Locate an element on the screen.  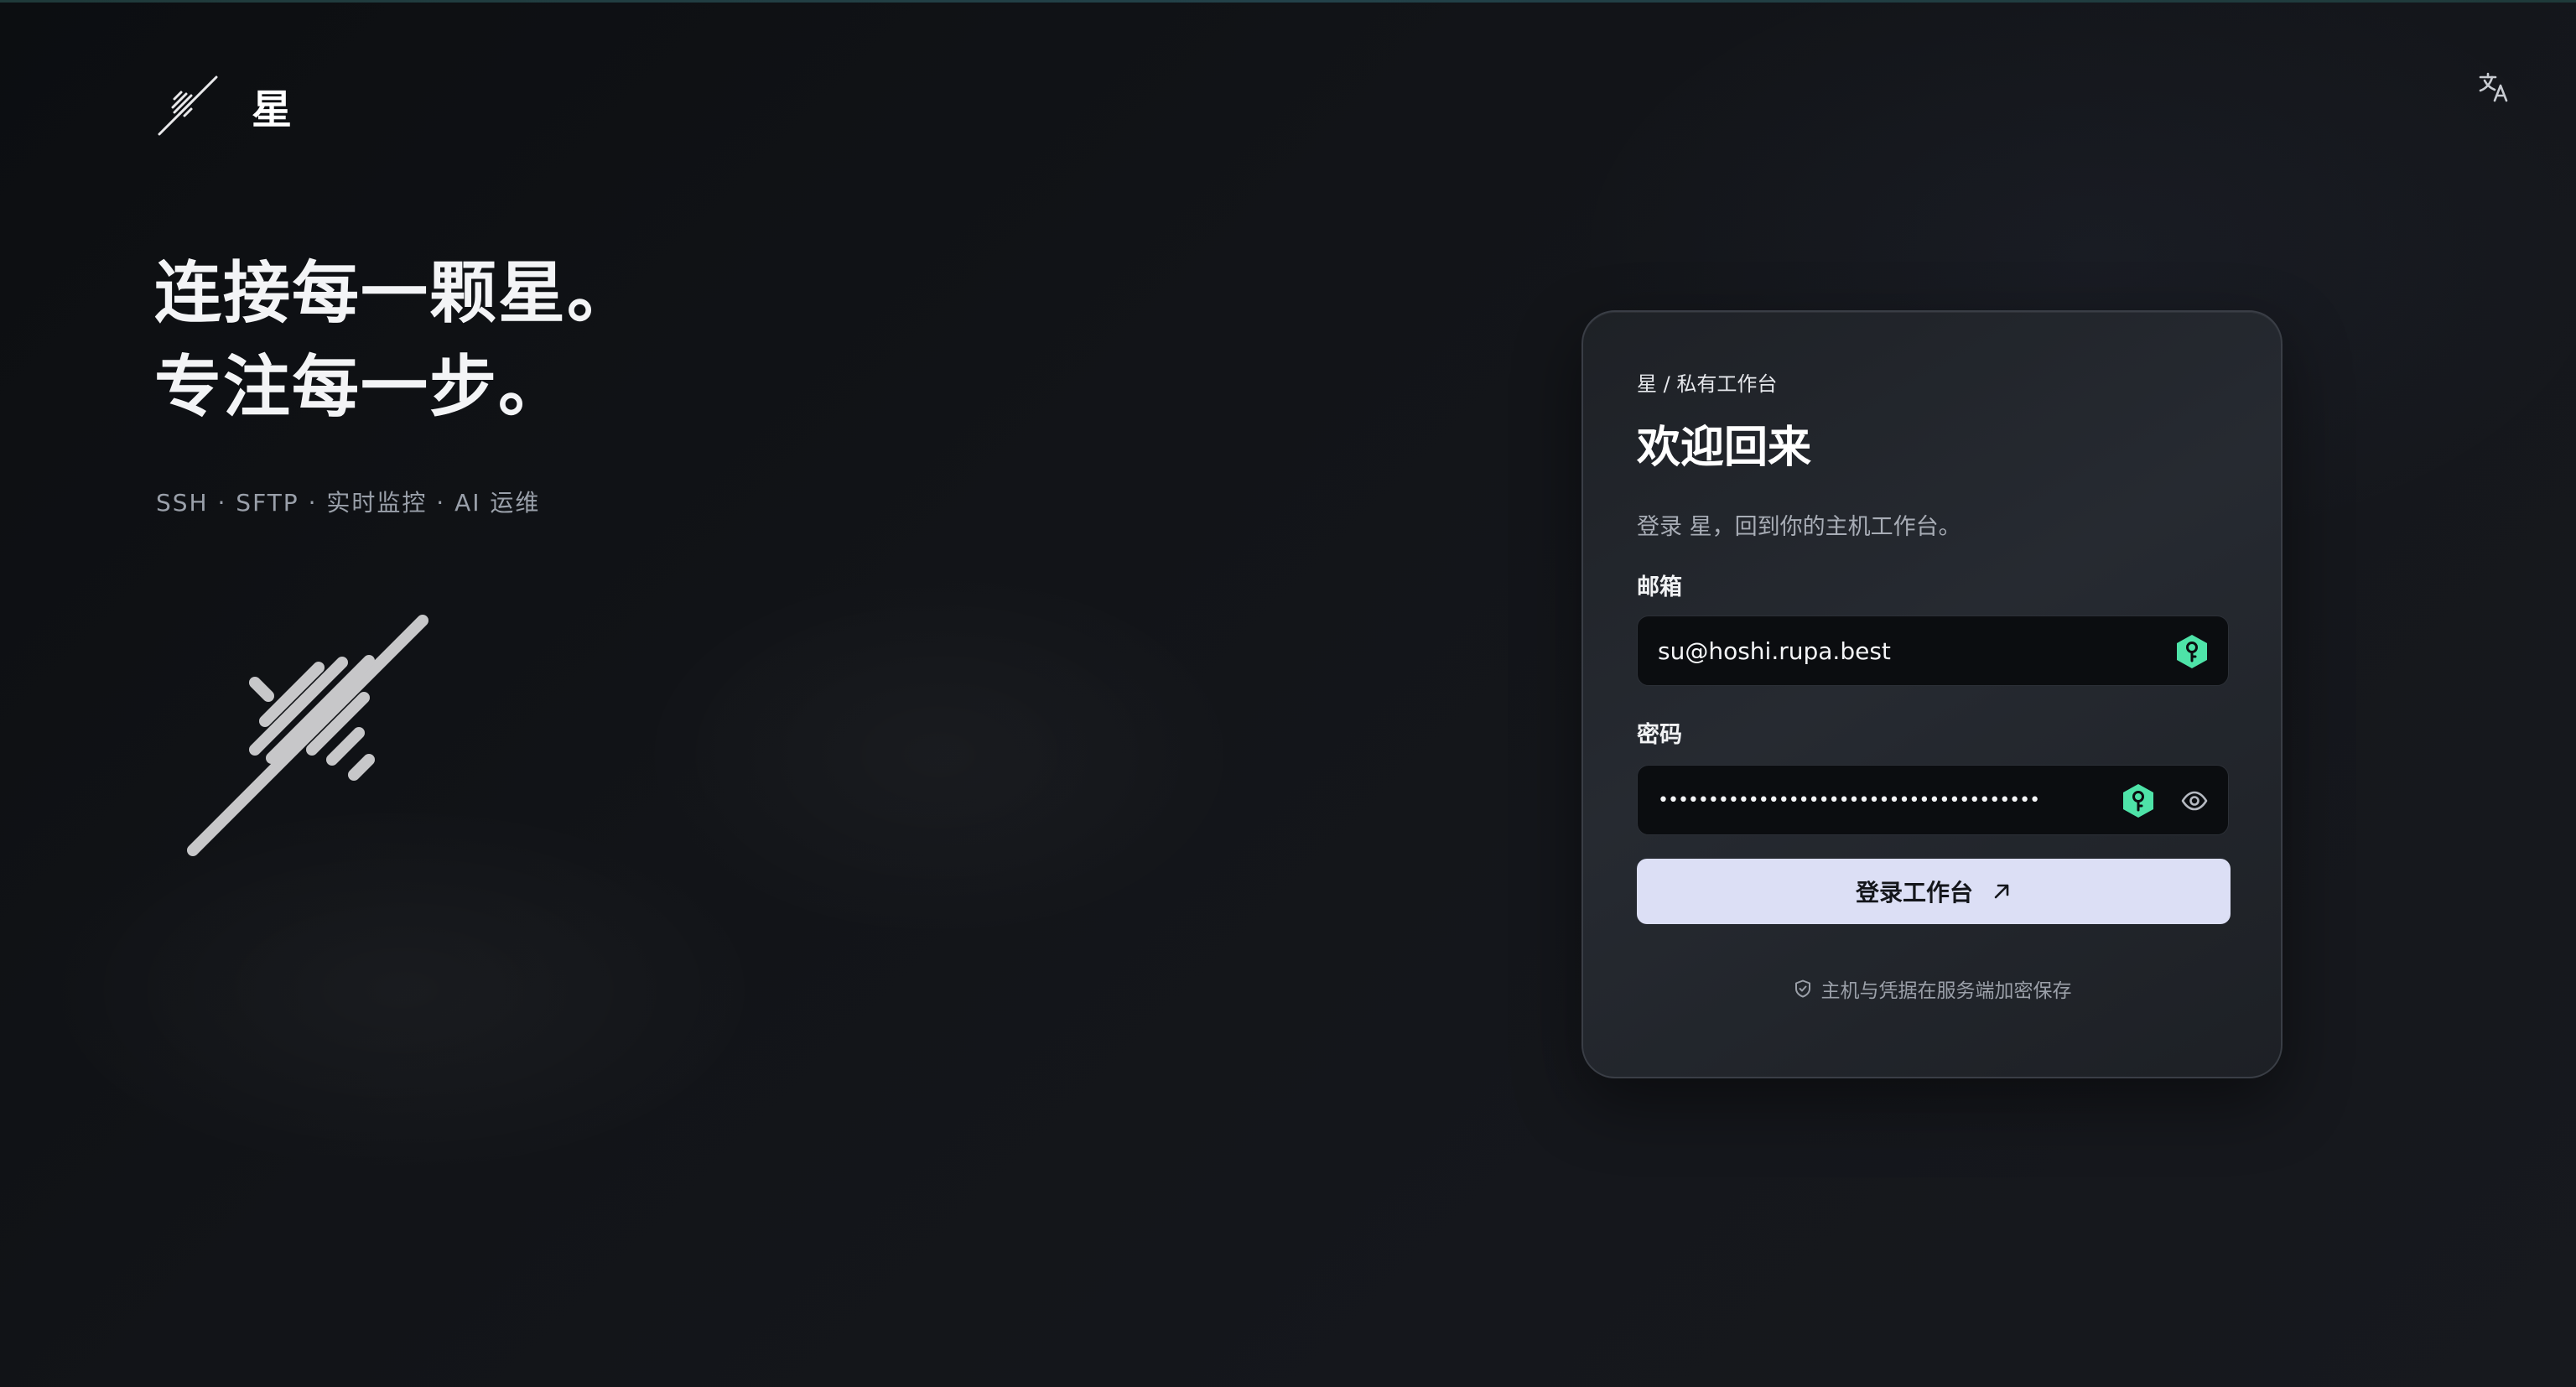
password-field is located at coordinates (1876, 800).